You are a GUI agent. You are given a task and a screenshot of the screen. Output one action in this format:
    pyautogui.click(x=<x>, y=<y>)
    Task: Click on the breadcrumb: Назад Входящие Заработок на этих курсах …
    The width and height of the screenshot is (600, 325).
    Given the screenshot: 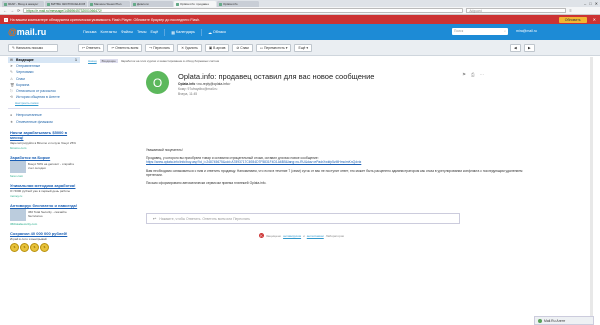 What is the action you would take?
    pyautogui.click(x=311, y=60)
    